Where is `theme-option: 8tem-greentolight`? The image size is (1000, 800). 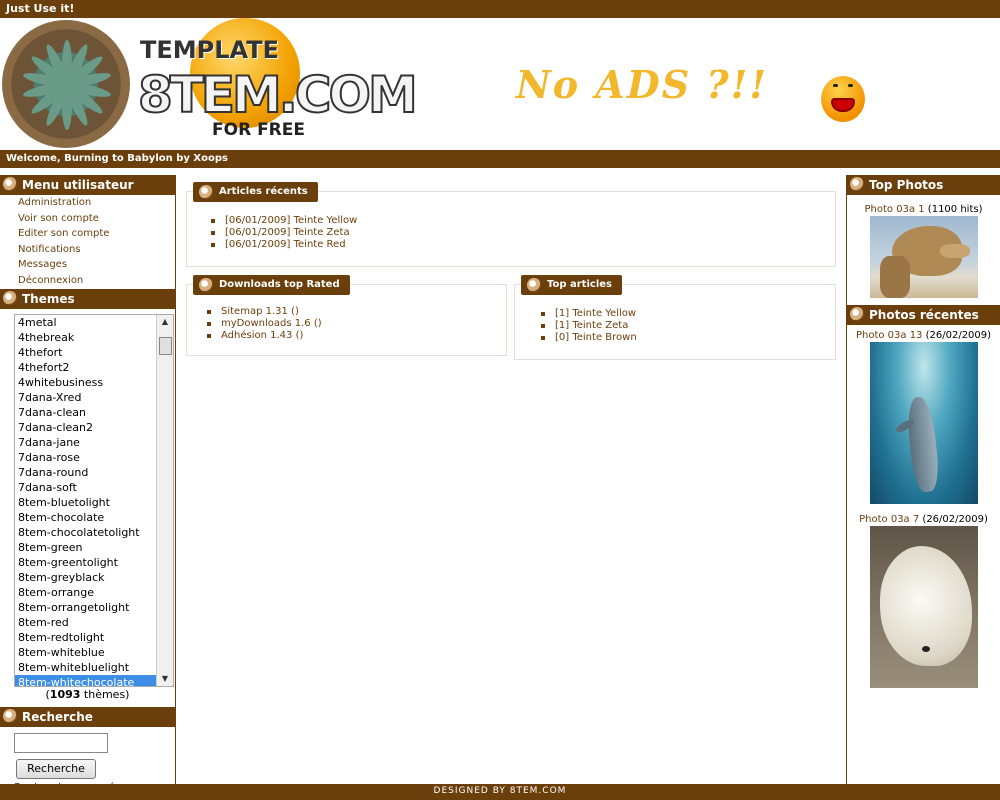 theme-option: 8tem-greentolight is located at coordinates (94, 562).